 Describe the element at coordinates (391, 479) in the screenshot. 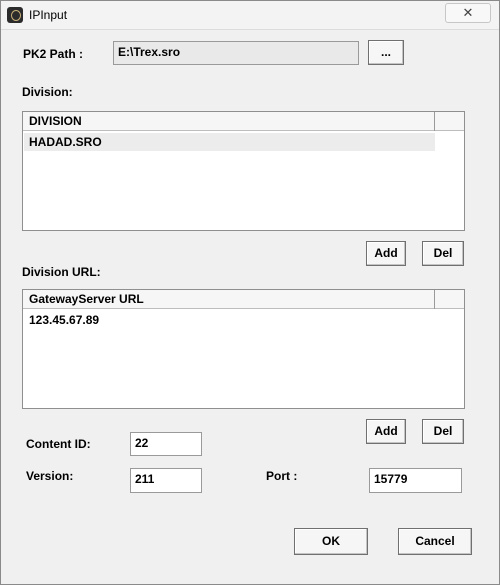

I see `port-value: 15779` at that location.